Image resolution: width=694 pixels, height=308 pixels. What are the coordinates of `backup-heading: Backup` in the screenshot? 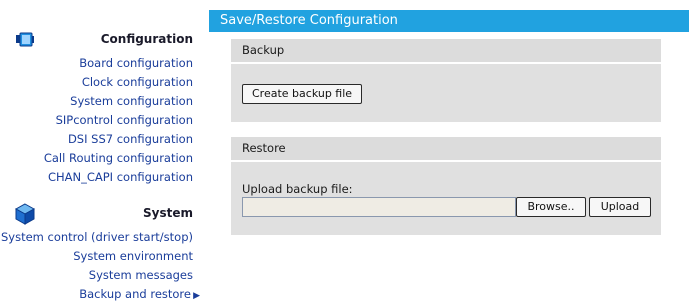 It's located at (446, 51).